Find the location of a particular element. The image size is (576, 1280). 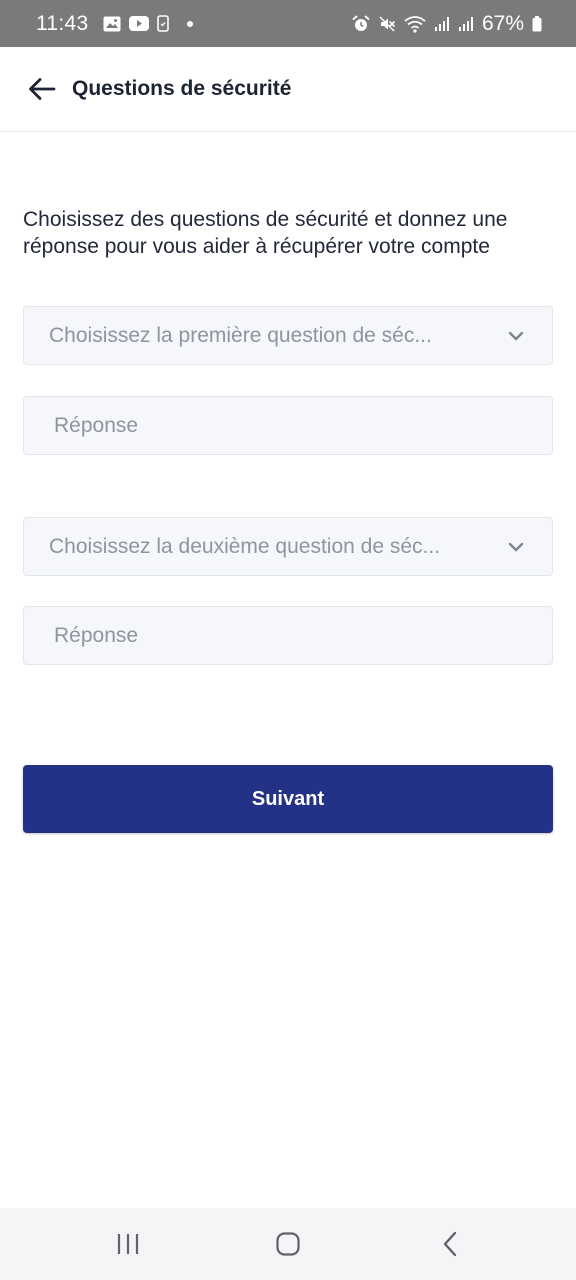

first-answer-input is located at coordinates (288, 425).